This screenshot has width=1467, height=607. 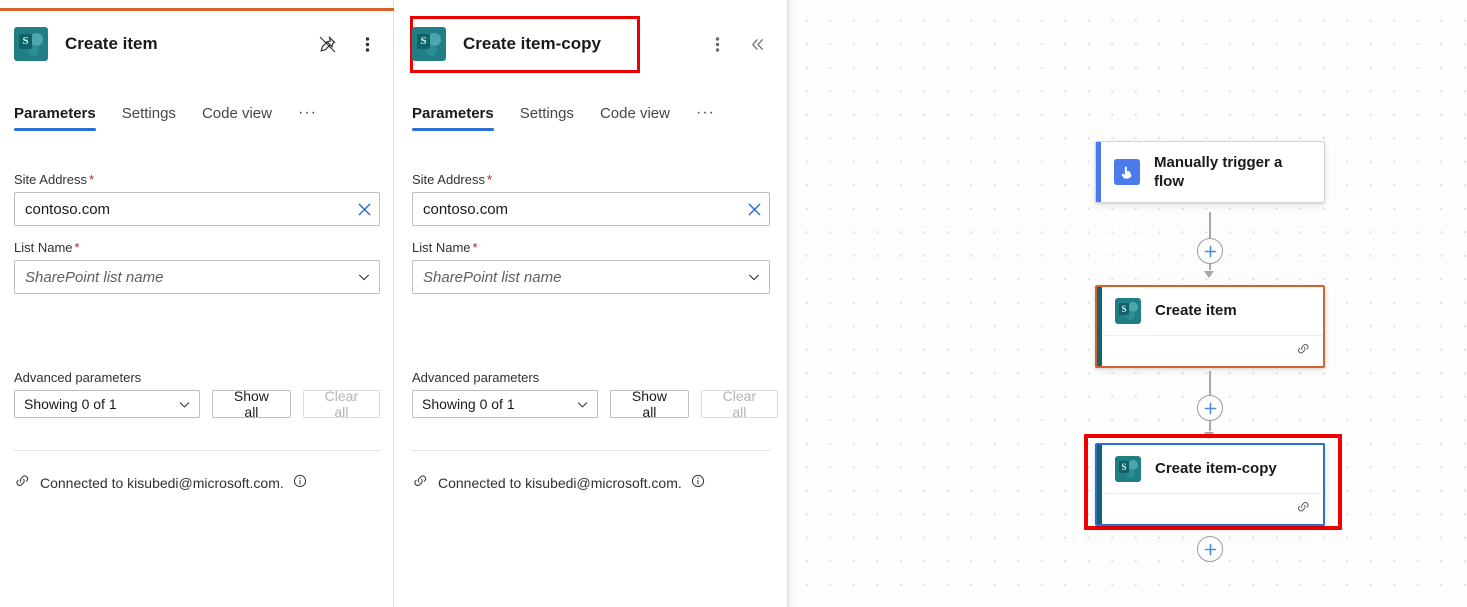 What do you see at coordinates (757, 44) in the screenshot?
I see `collapse-left-icon` at bounding box center [757, 44].